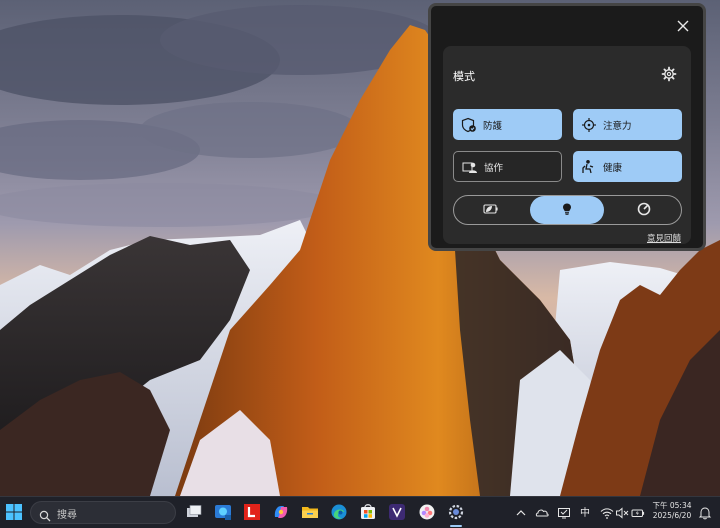 The height and width of the screenshot is (528, 720). I want to click on performance-option, so click(644, 210).